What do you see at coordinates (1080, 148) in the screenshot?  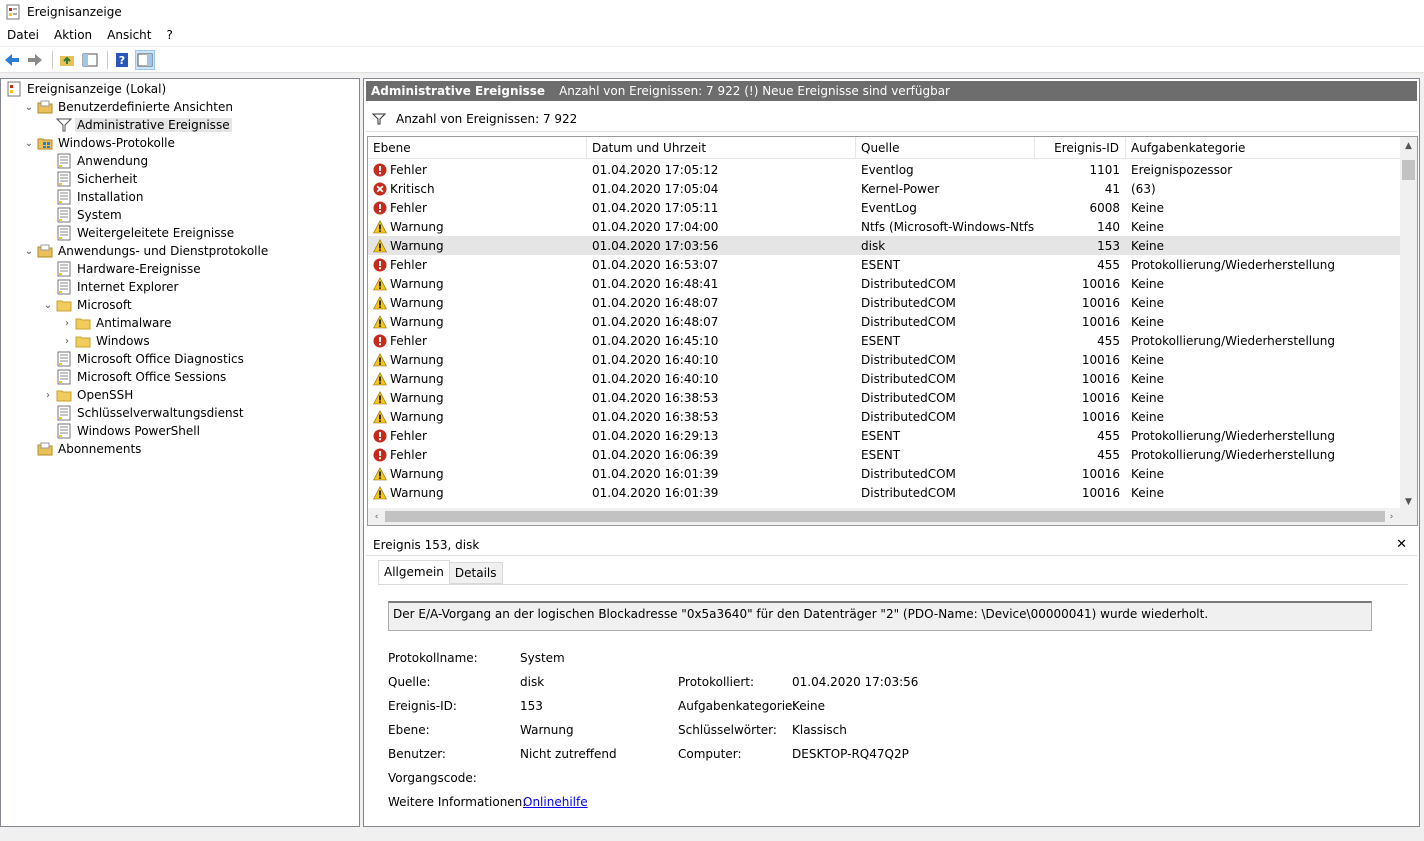 I see `column-ereignis-id: Ereignis-ID` at bounding box center [1080, 148].